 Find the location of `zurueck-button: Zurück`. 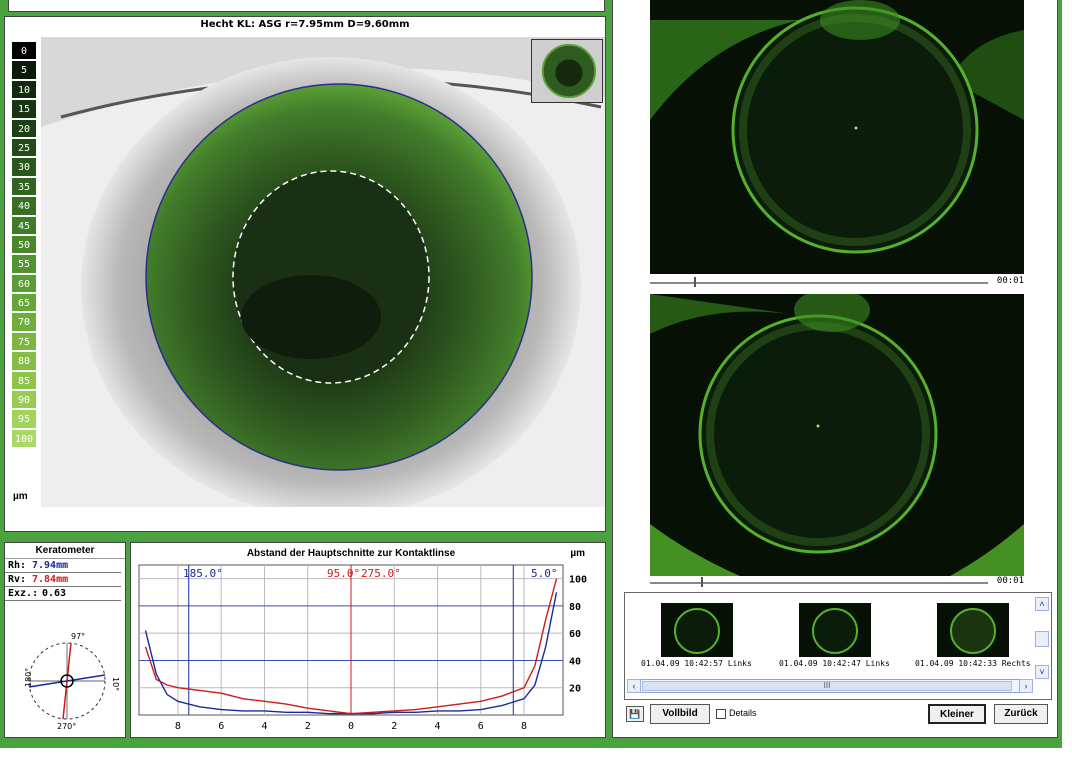

zurueck-button: Zurück is located at coordinates (1021, 714).